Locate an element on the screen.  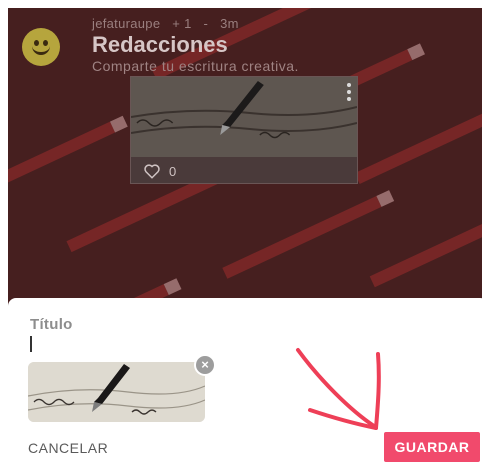
community-meta: jefaturaupe + 1 - 3m is located at coordinates (169, 23).